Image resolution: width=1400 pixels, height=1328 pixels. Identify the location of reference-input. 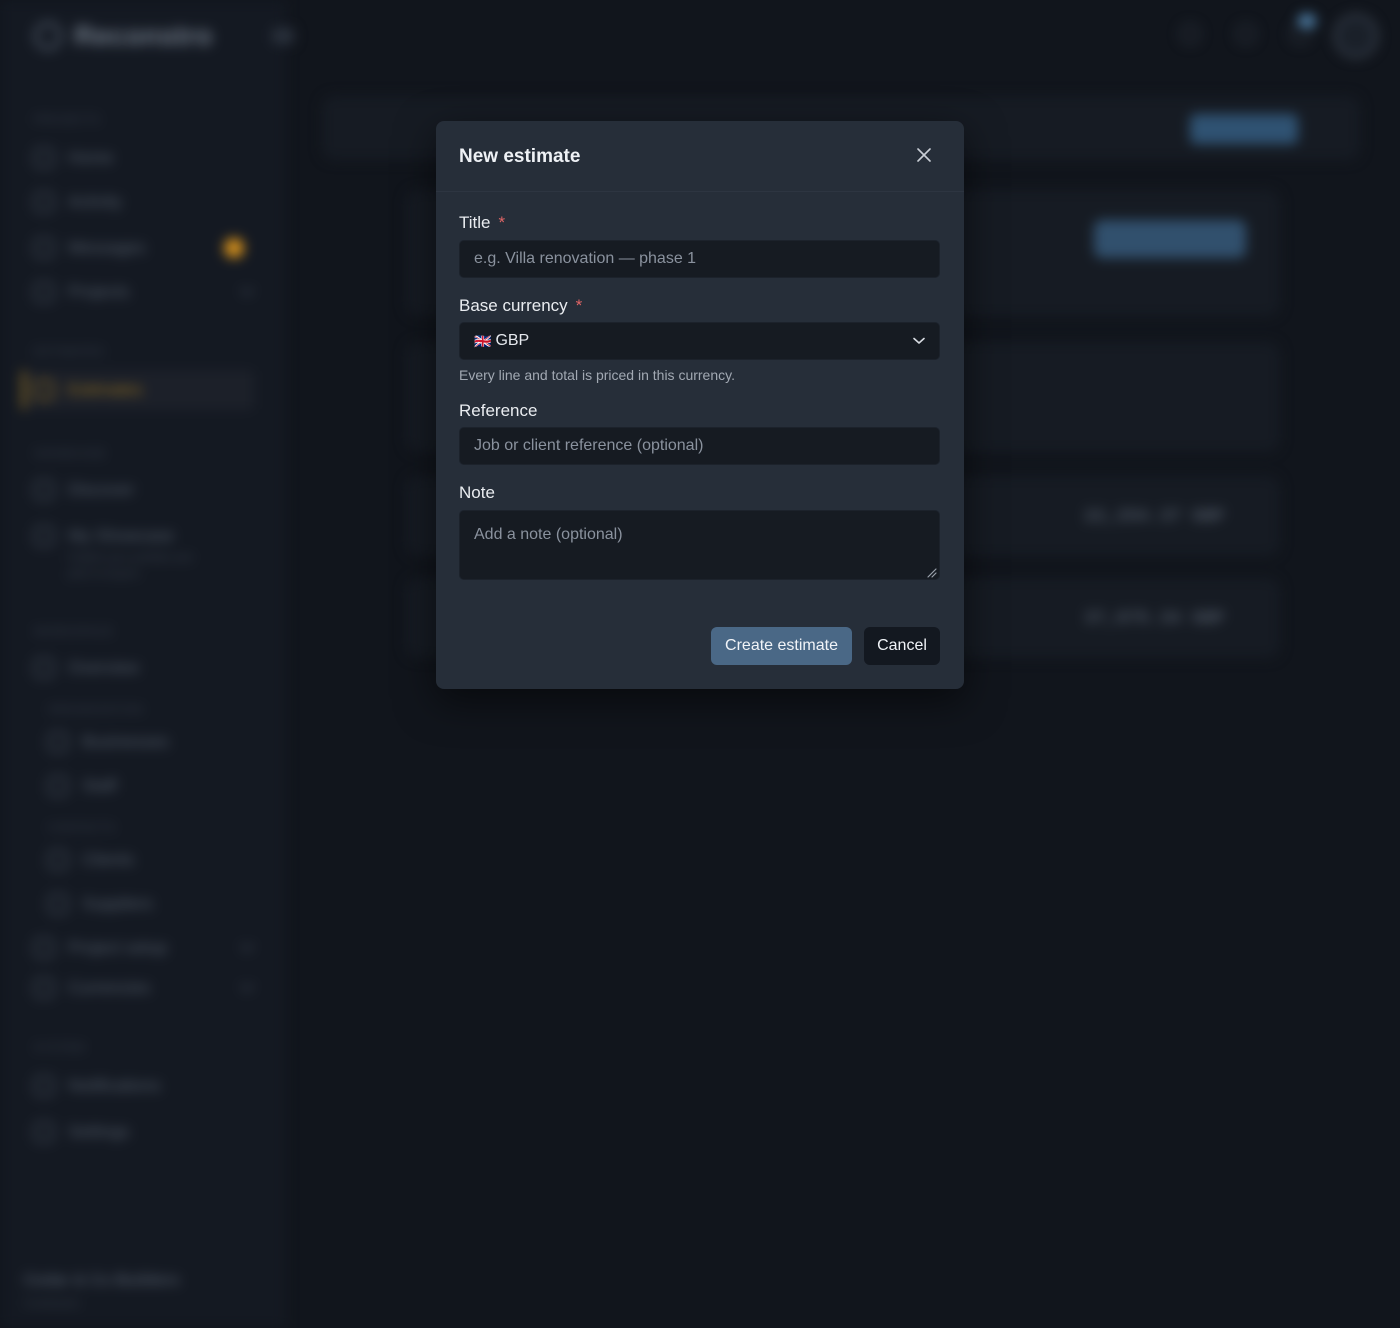
(699, 446).